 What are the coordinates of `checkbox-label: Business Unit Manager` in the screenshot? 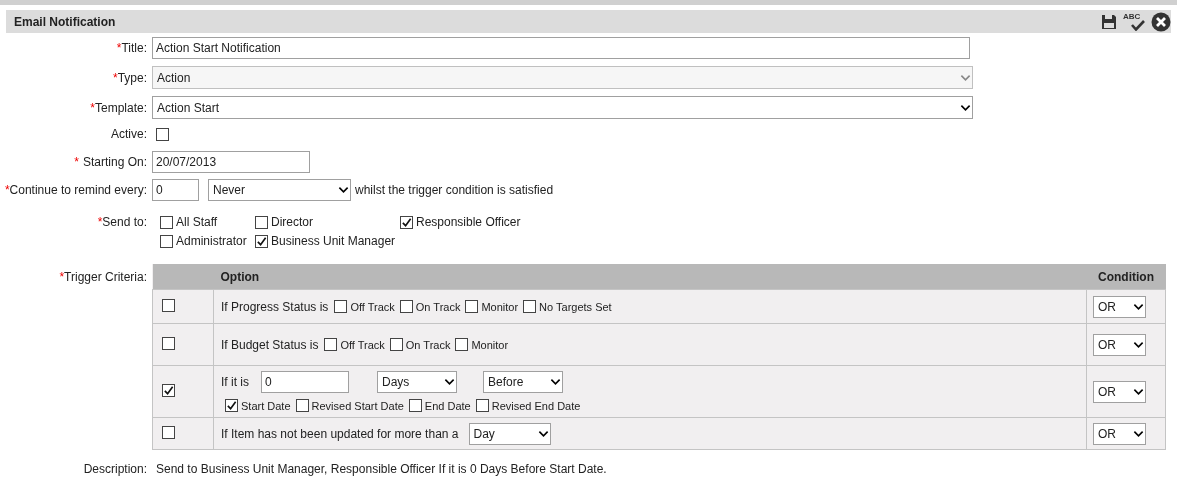 It's located at (333, 241).